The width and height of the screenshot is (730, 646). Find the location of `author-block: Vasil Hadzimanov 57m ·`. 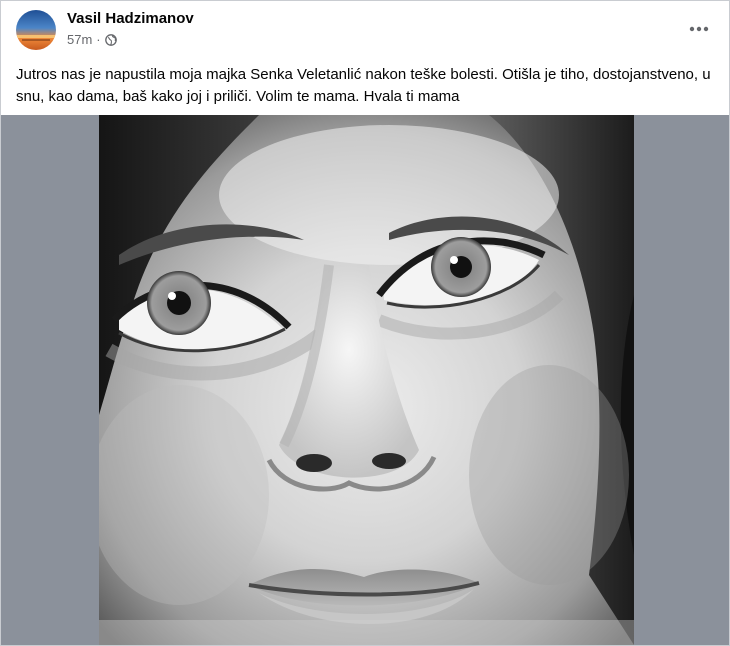

author-block: Vasil Hadzimanov 57m · is located at coordinates (130, 28).